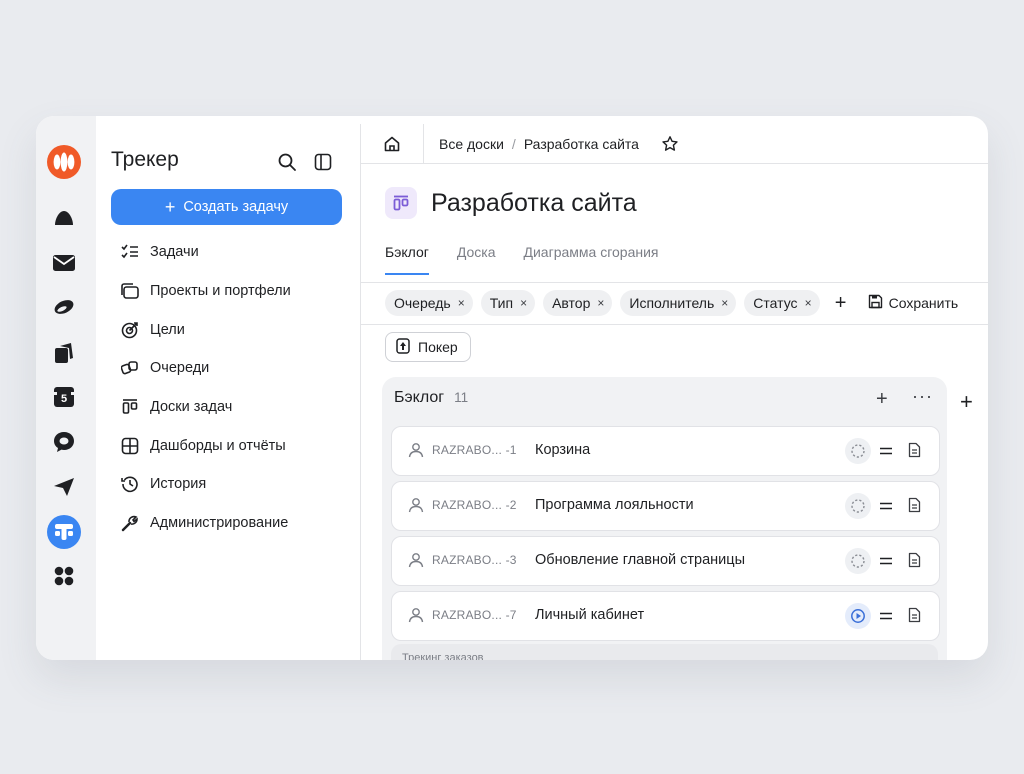 This screenshot has width=1024, height=774. I want to click on filter-label: Очередь, so click(422, 303).